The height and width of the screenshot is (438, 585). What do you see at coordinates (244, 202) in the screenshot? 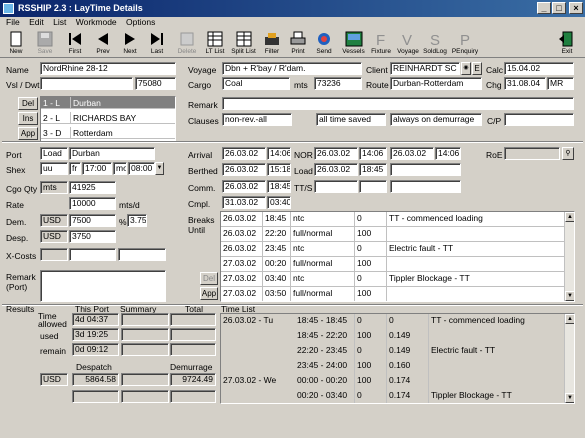
I see `cmpl-date-field: 31.03.02` at bounding box center [244, 202].